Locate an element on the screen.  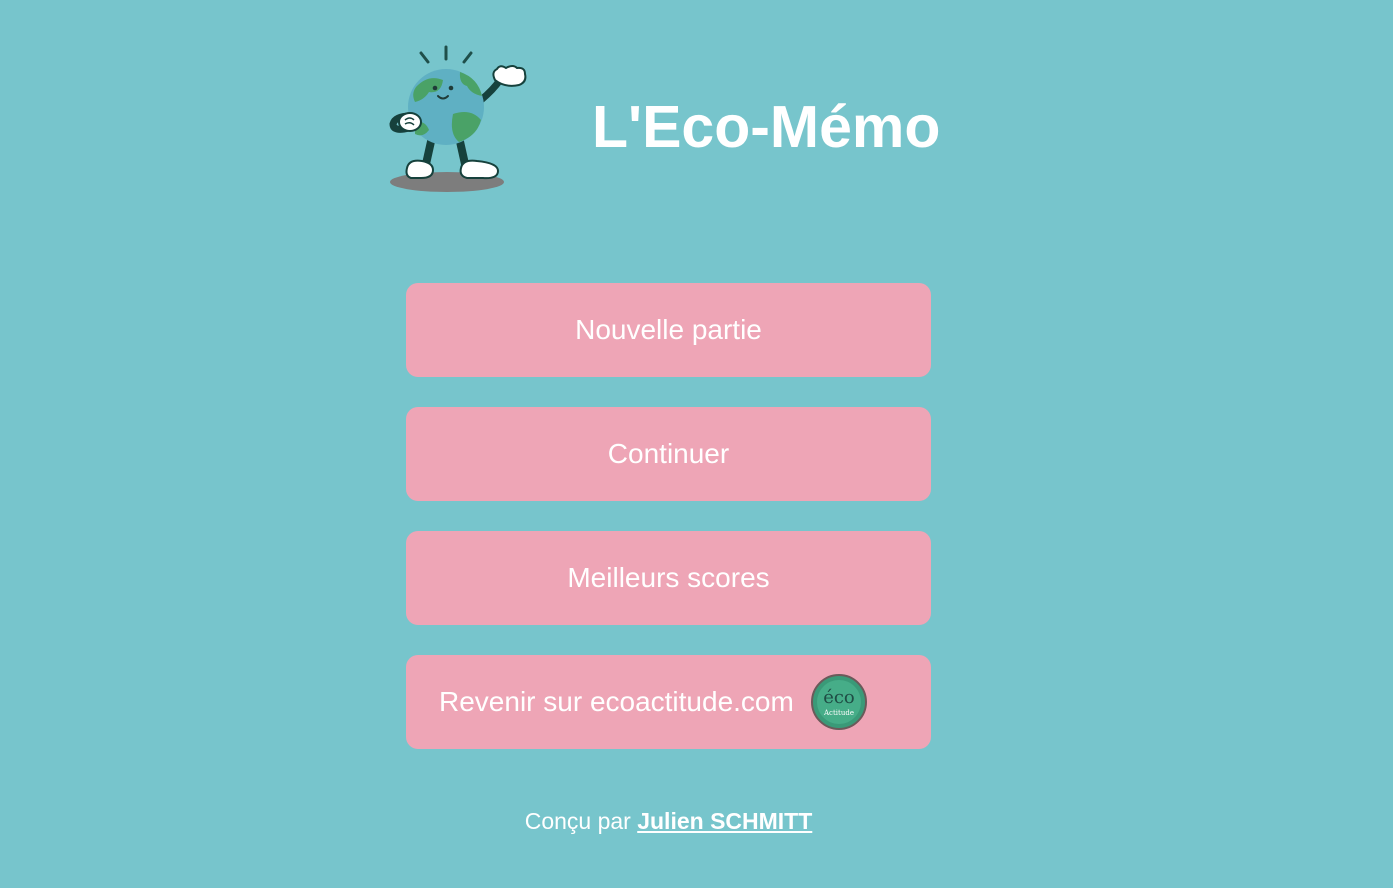
svg-text: Actitude is located at coordinates (838, 713).